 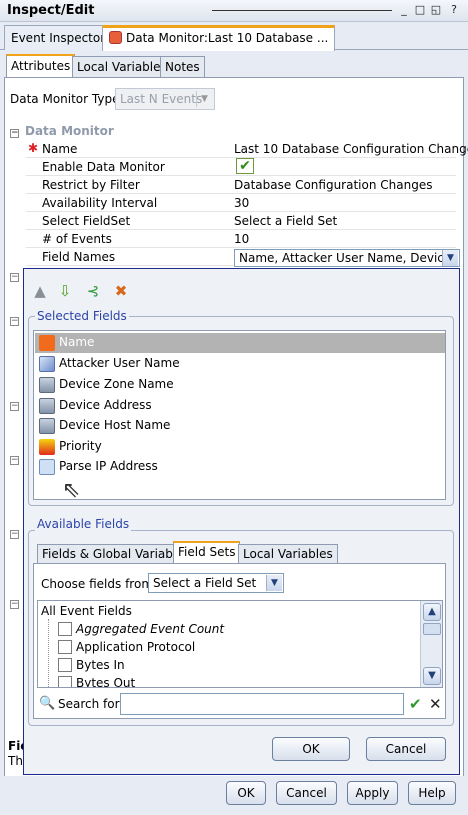 What do you see at coordinates (372, 793) in the screenshot?
I see `apply-button: Apply` at bounding box center [372, 793].